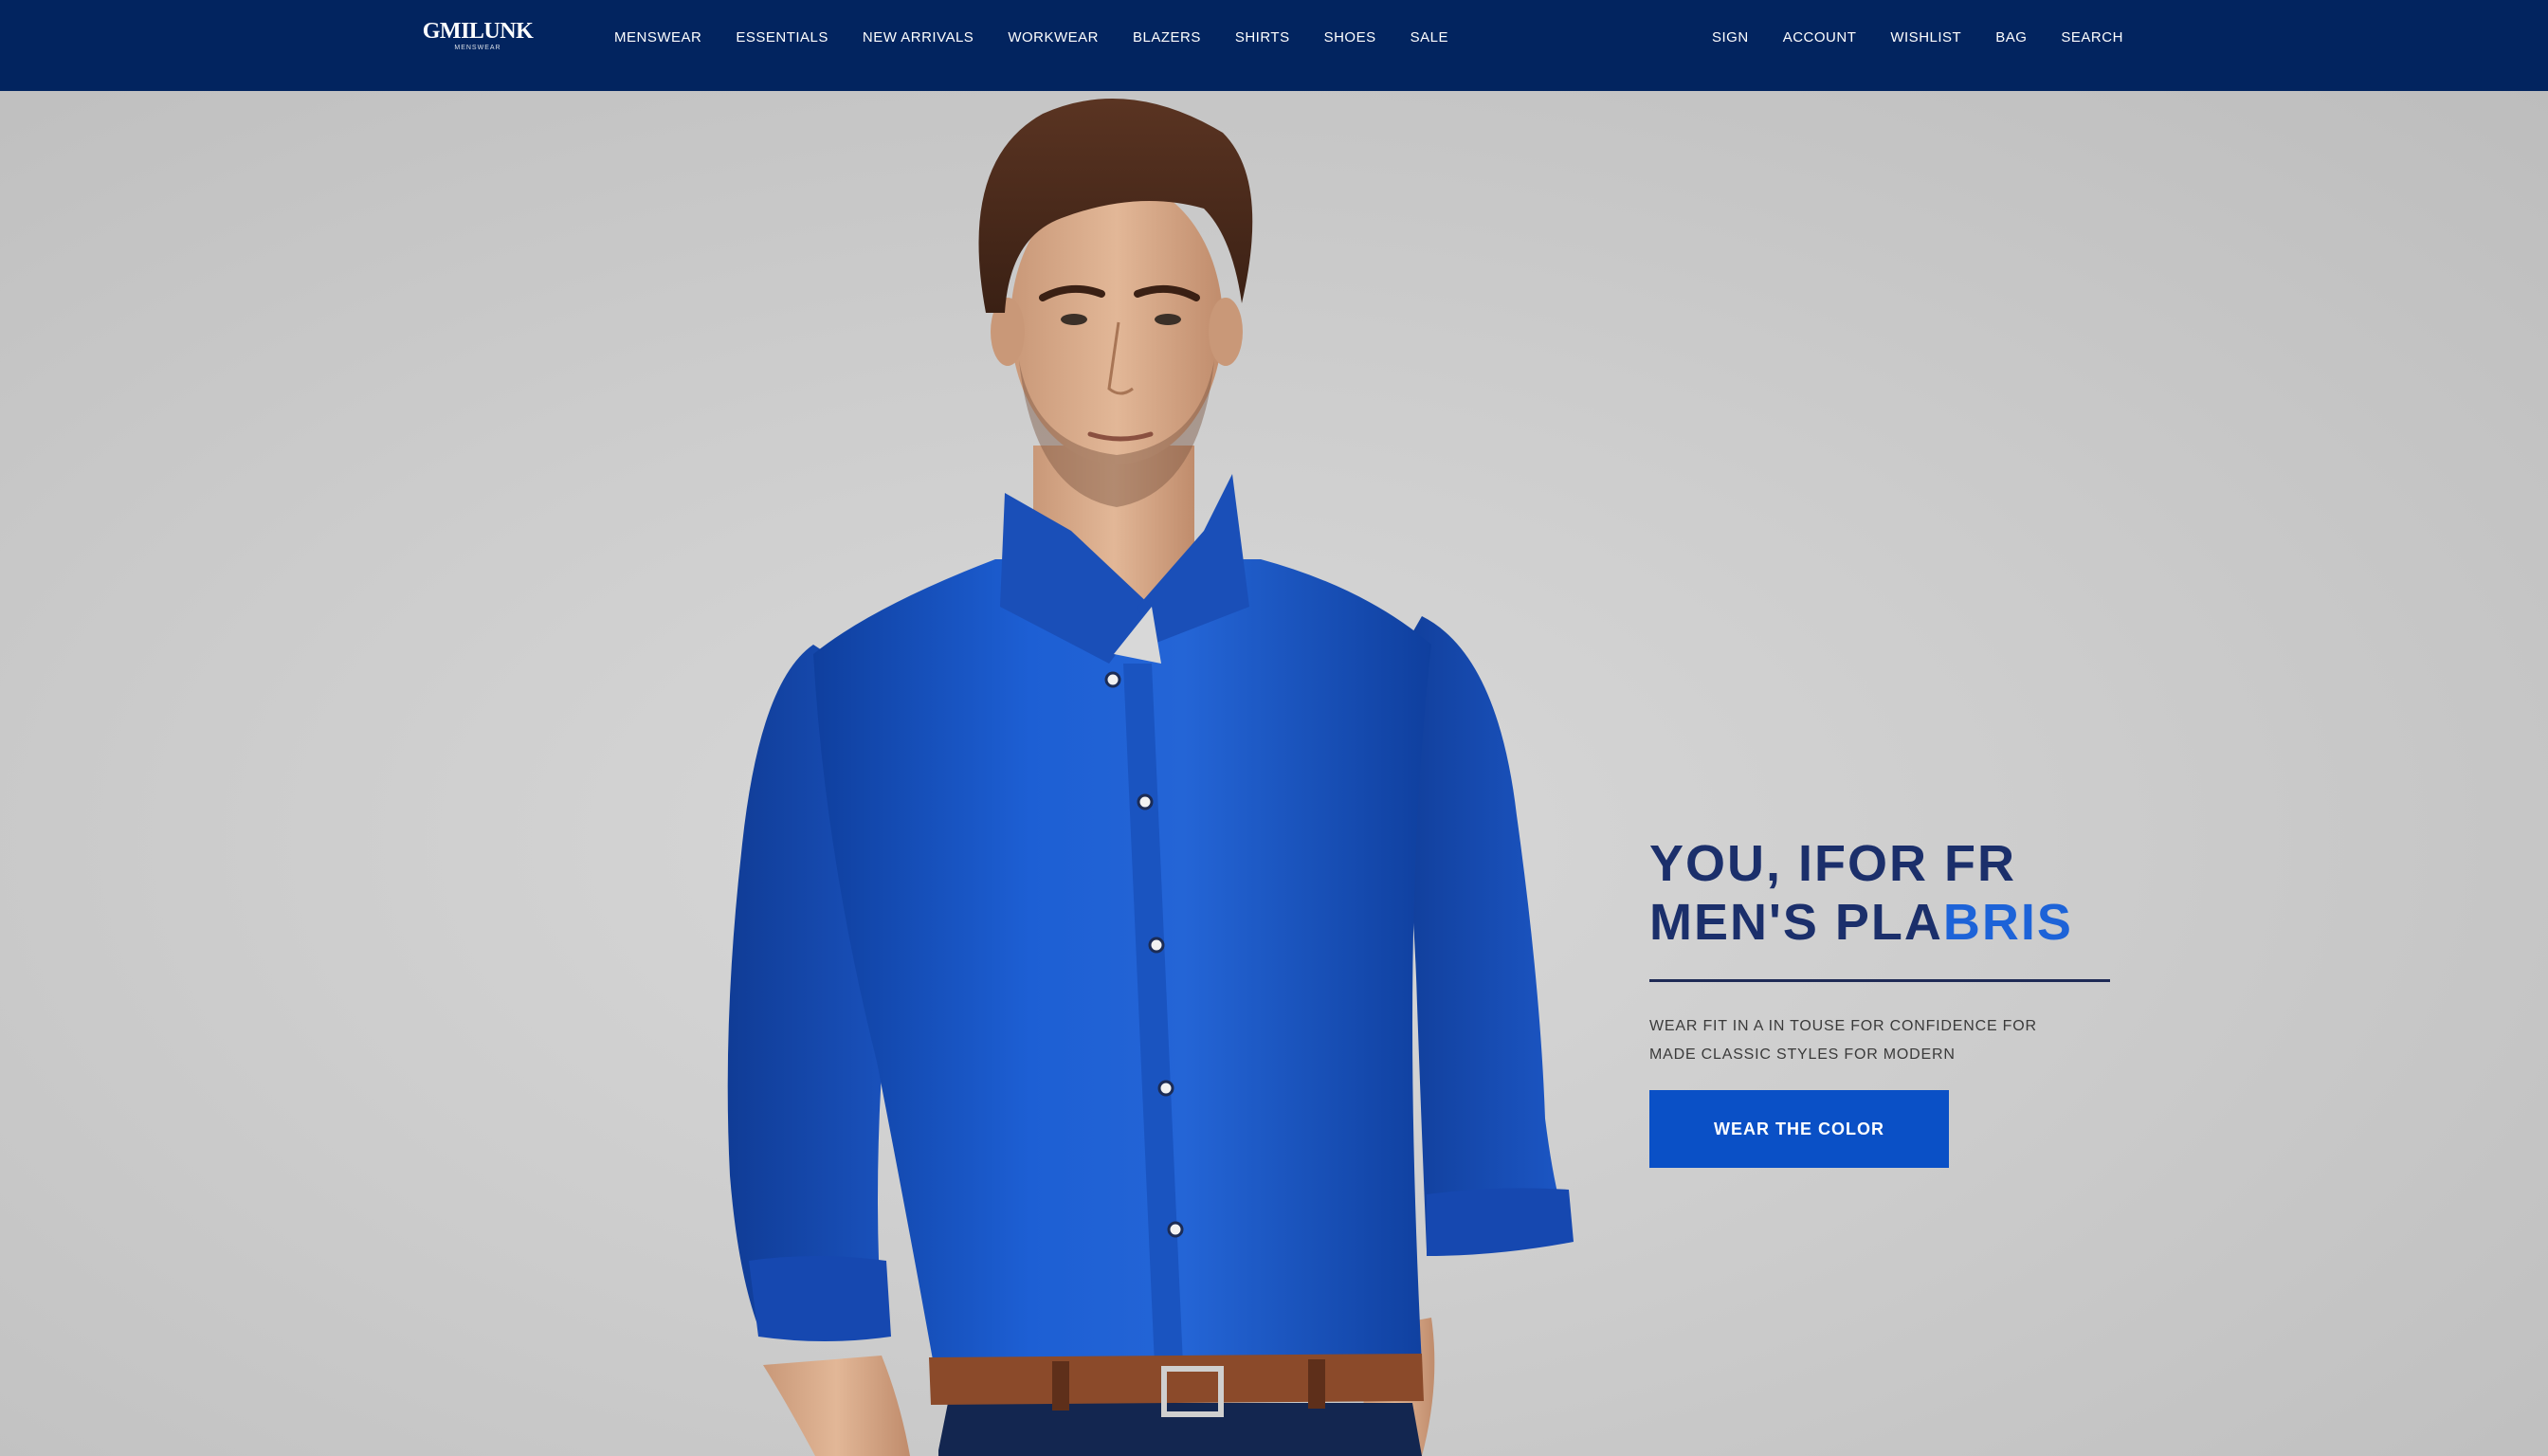  I want to click on utility-item-5: SEARCH, so click(2092, 37).